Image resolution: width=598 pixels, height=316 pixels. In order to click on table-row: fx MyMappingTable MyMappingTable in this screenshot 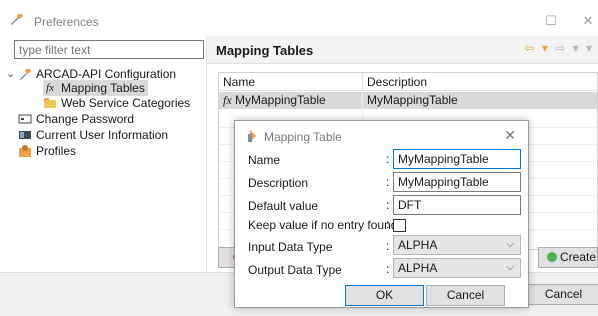, I will do `click(408, 100)`.